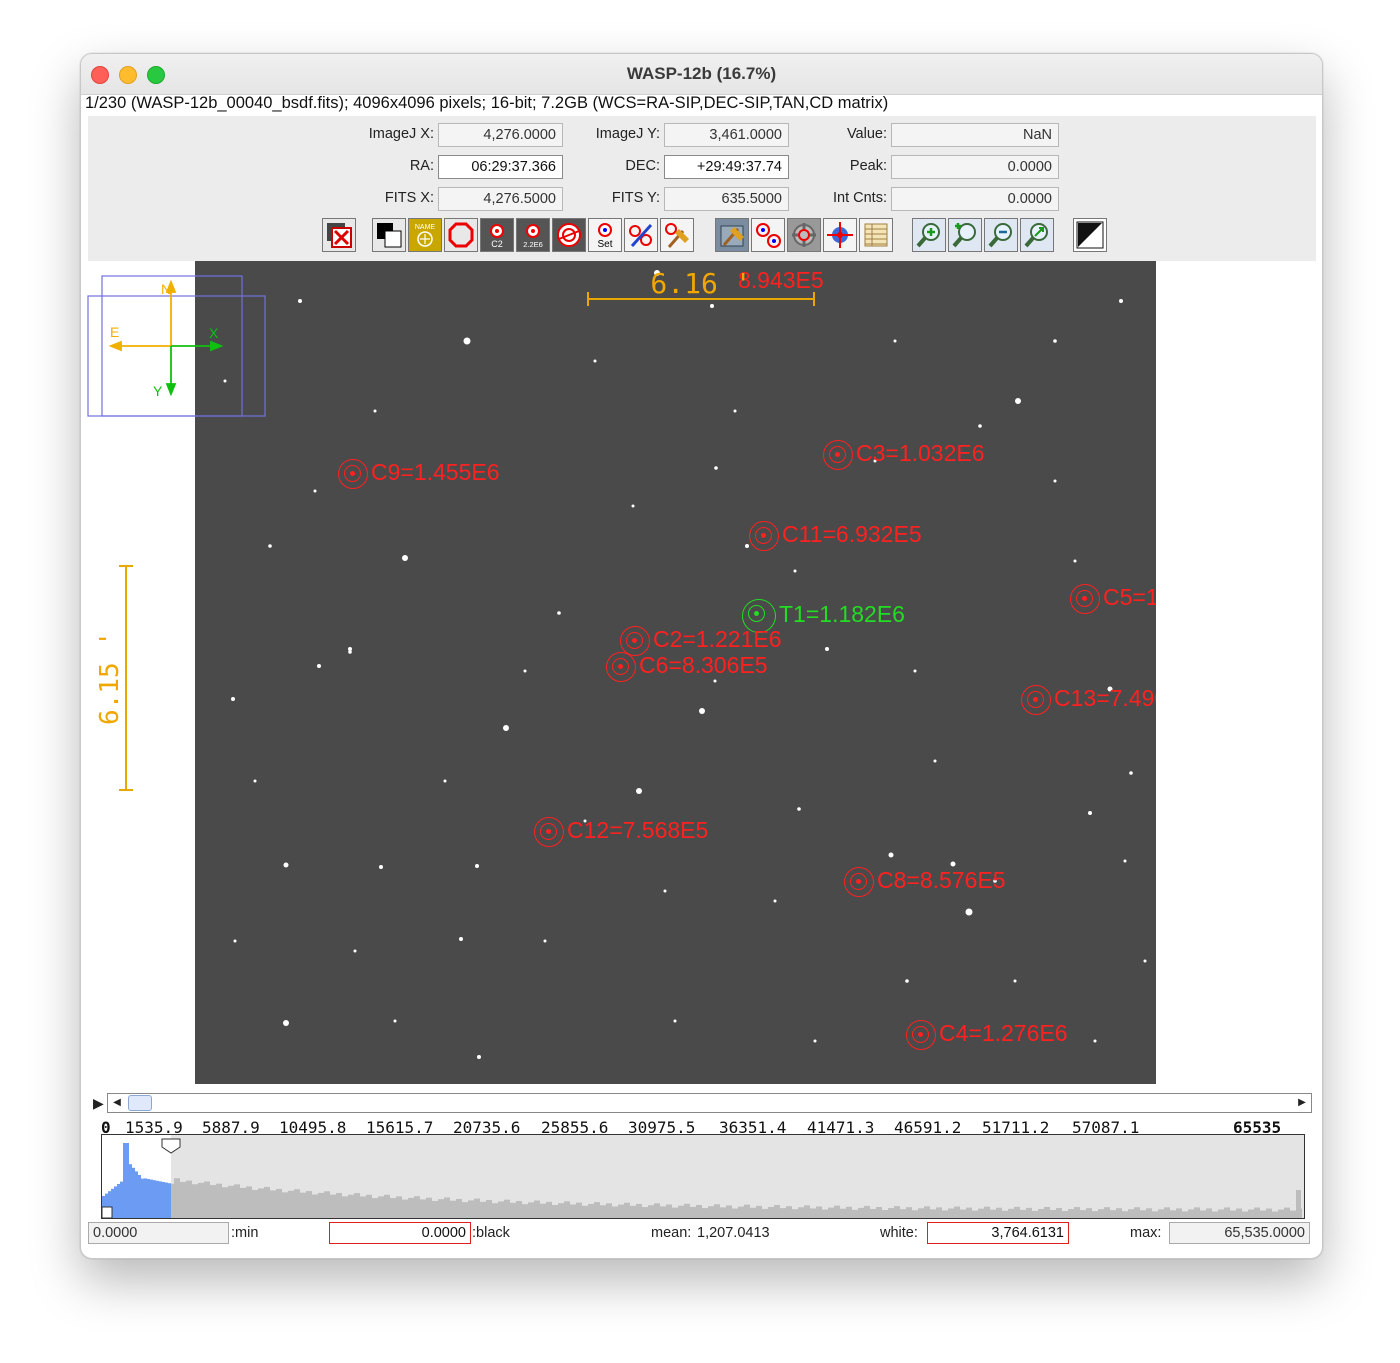 Image resolution: width=1400 pixels, height=1363 pixels. I want to click on white-field: 3,764.6131, so click(998, 1233).